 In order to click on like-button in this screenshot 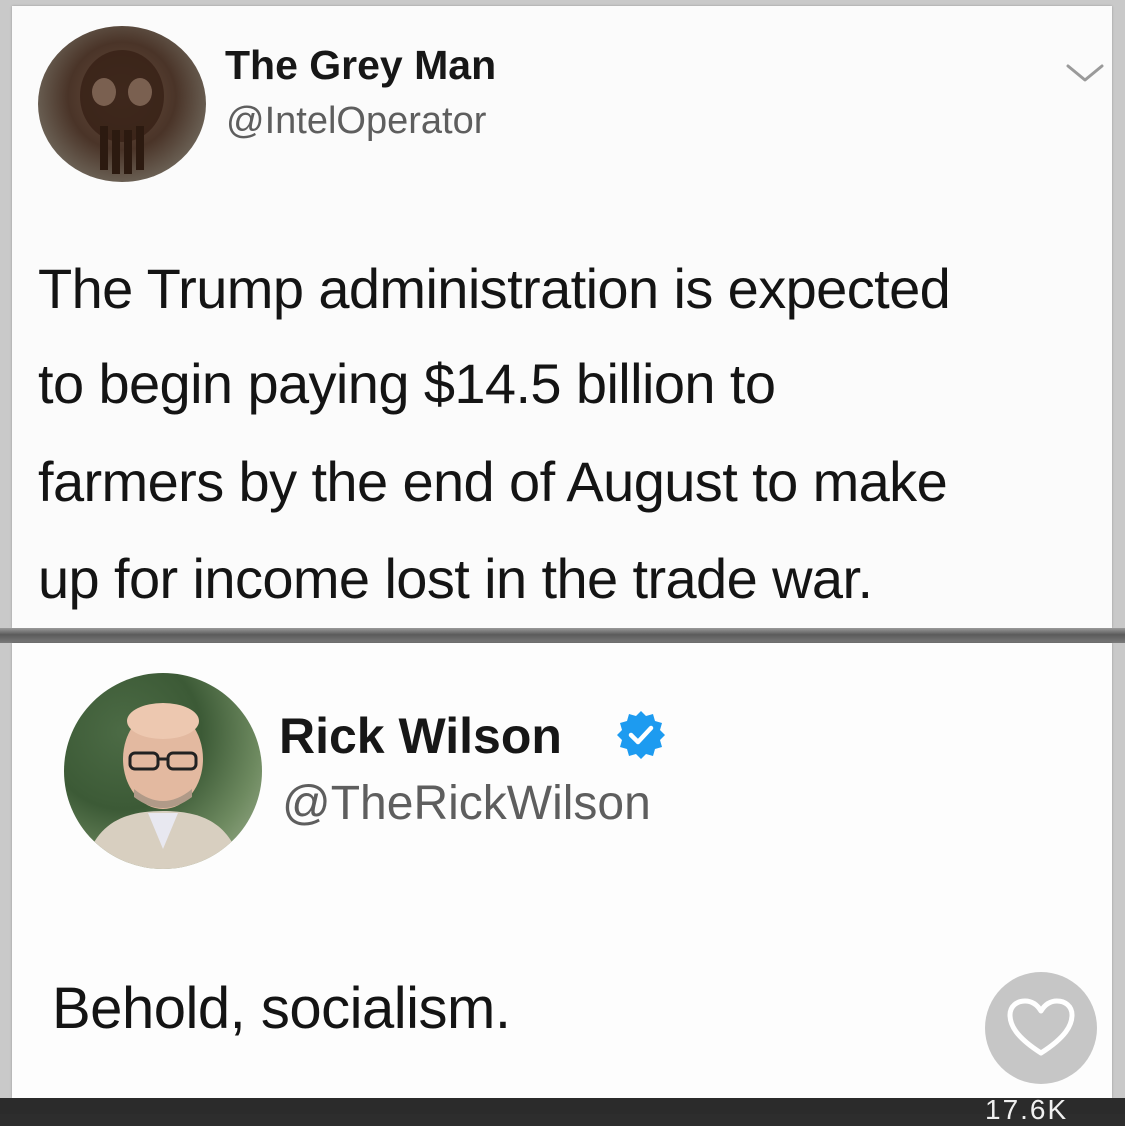, I will do `click(1041, 1028)`.